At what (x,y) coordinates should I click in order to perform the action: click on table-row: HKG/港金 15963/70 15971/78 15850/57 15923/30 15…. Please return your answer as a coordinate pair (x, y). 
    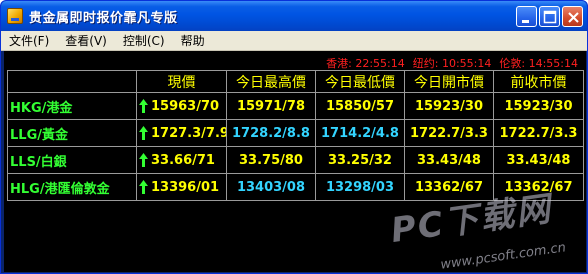
    Looking at the image, I should click on (295, 106).